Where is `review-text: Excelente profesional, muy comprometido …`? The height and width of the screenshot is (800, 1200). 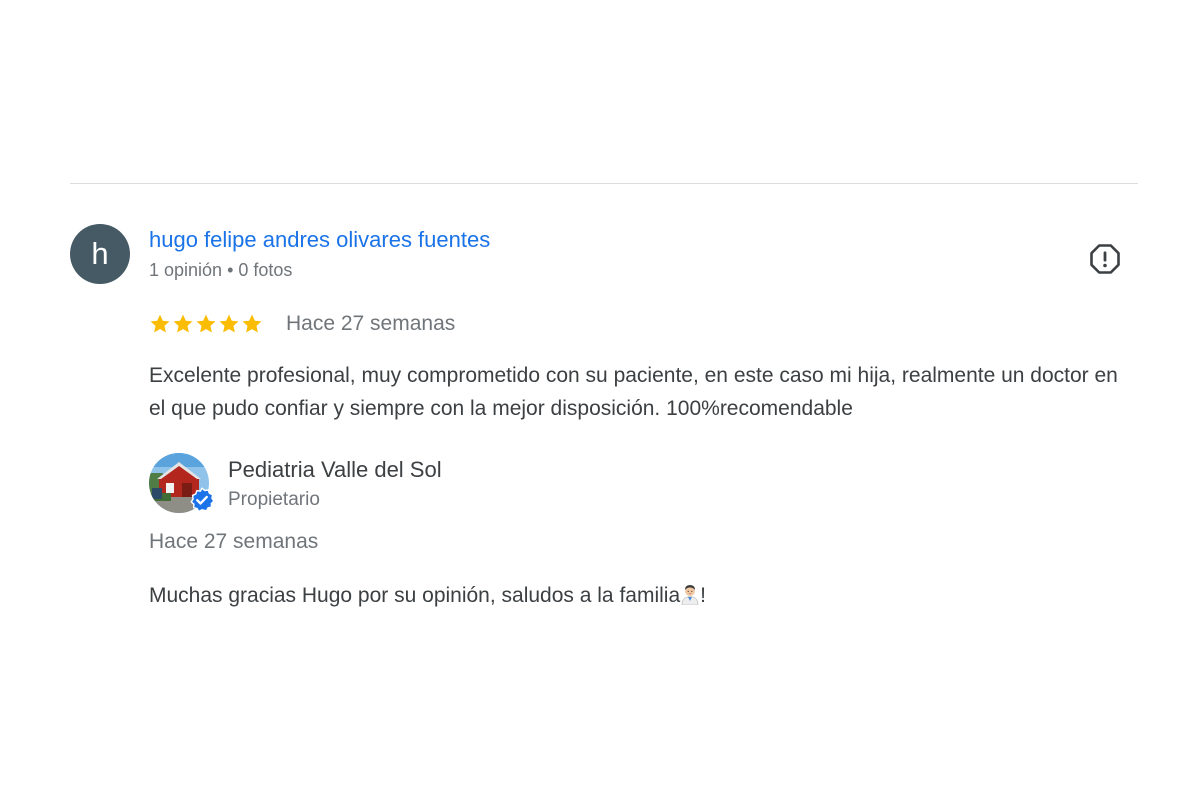 review-text: Excelente profesional, muy comprometido … is located at coordinates (633, 392).